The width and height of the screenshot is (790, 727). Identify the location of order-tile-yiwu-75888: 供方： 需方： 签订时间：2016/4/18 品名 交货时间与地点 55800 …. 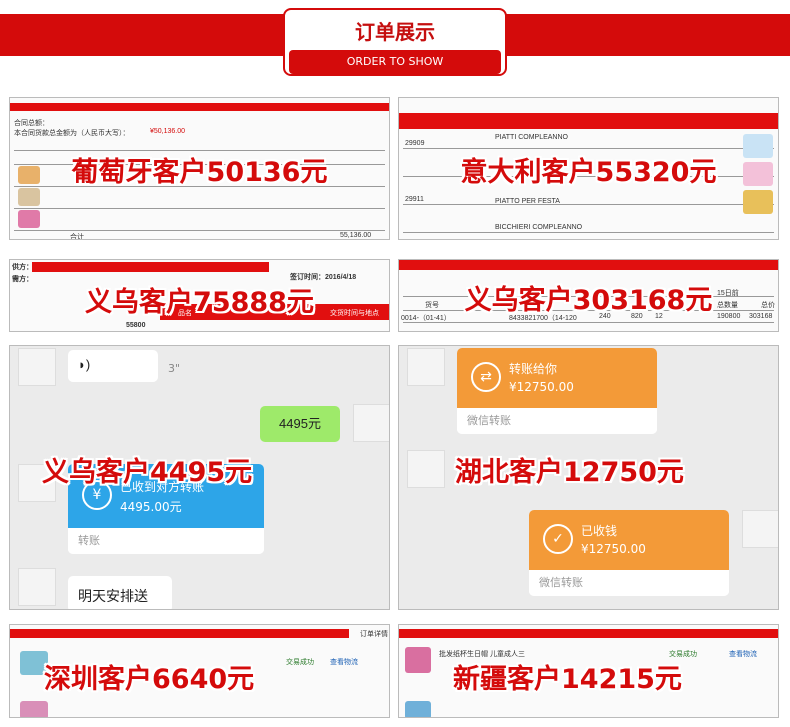
(199, 295).